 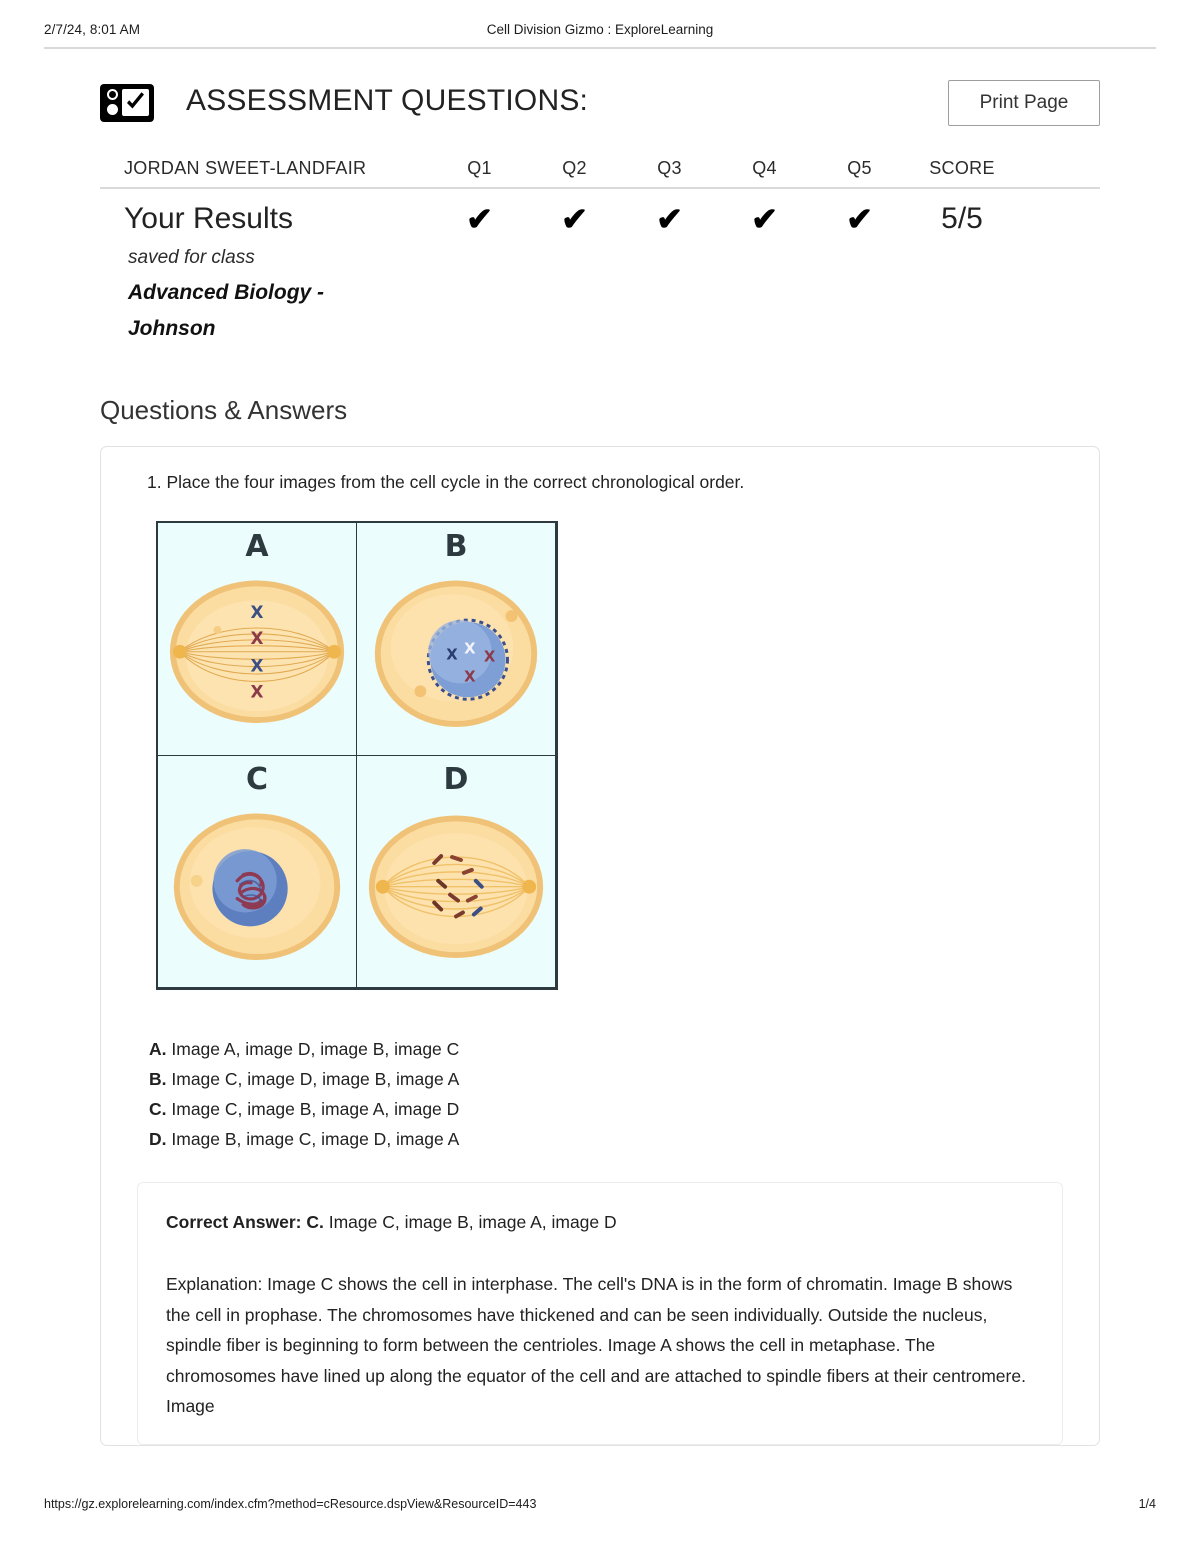 I want to click on cell-panel-b: B X X X X, so click(x=456, y=639).